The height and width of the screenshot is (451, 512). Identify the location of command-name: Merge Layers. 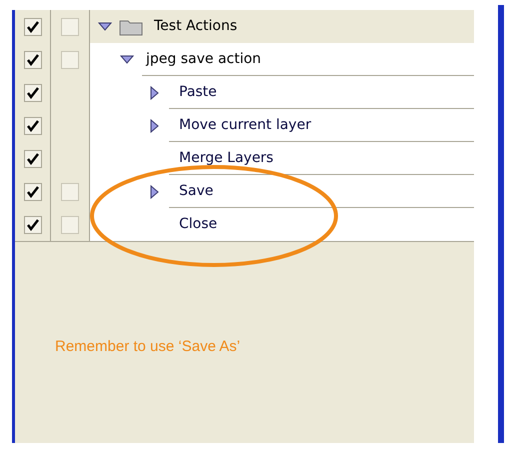
(226, 158).